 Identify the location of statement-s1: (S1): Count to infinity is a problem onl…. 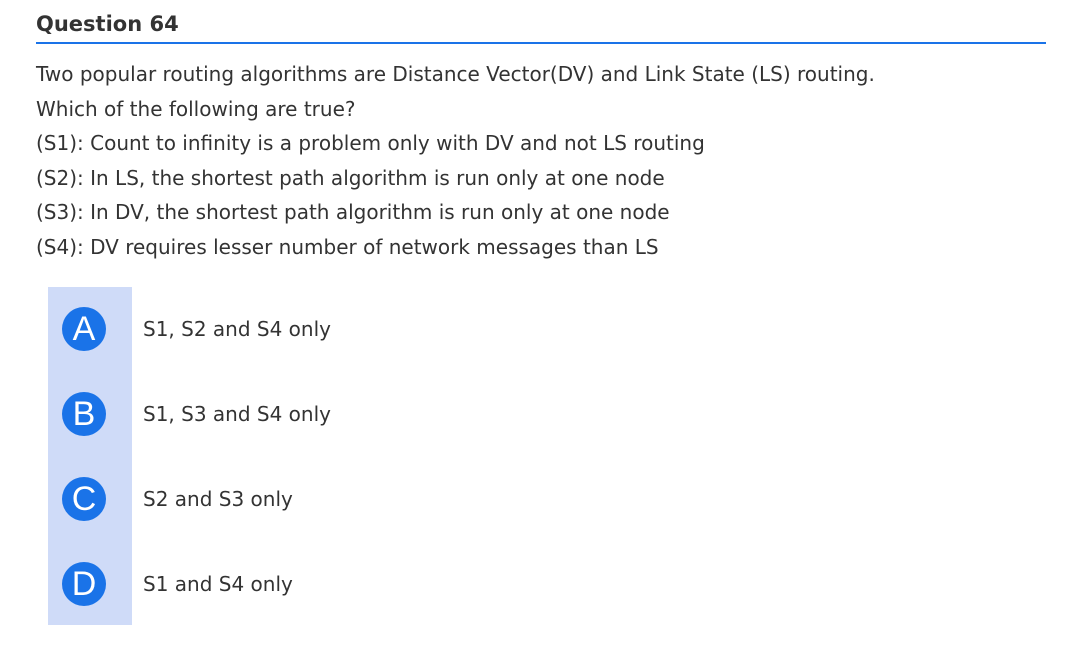
(370, 143).